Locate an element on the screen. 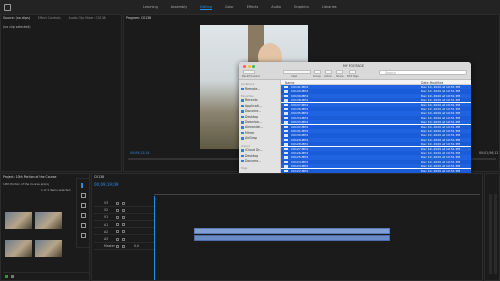 Image resolution: width=500 pixels, height=281 pixels. ripple-edit-icon is located at coordinates (83, 205).